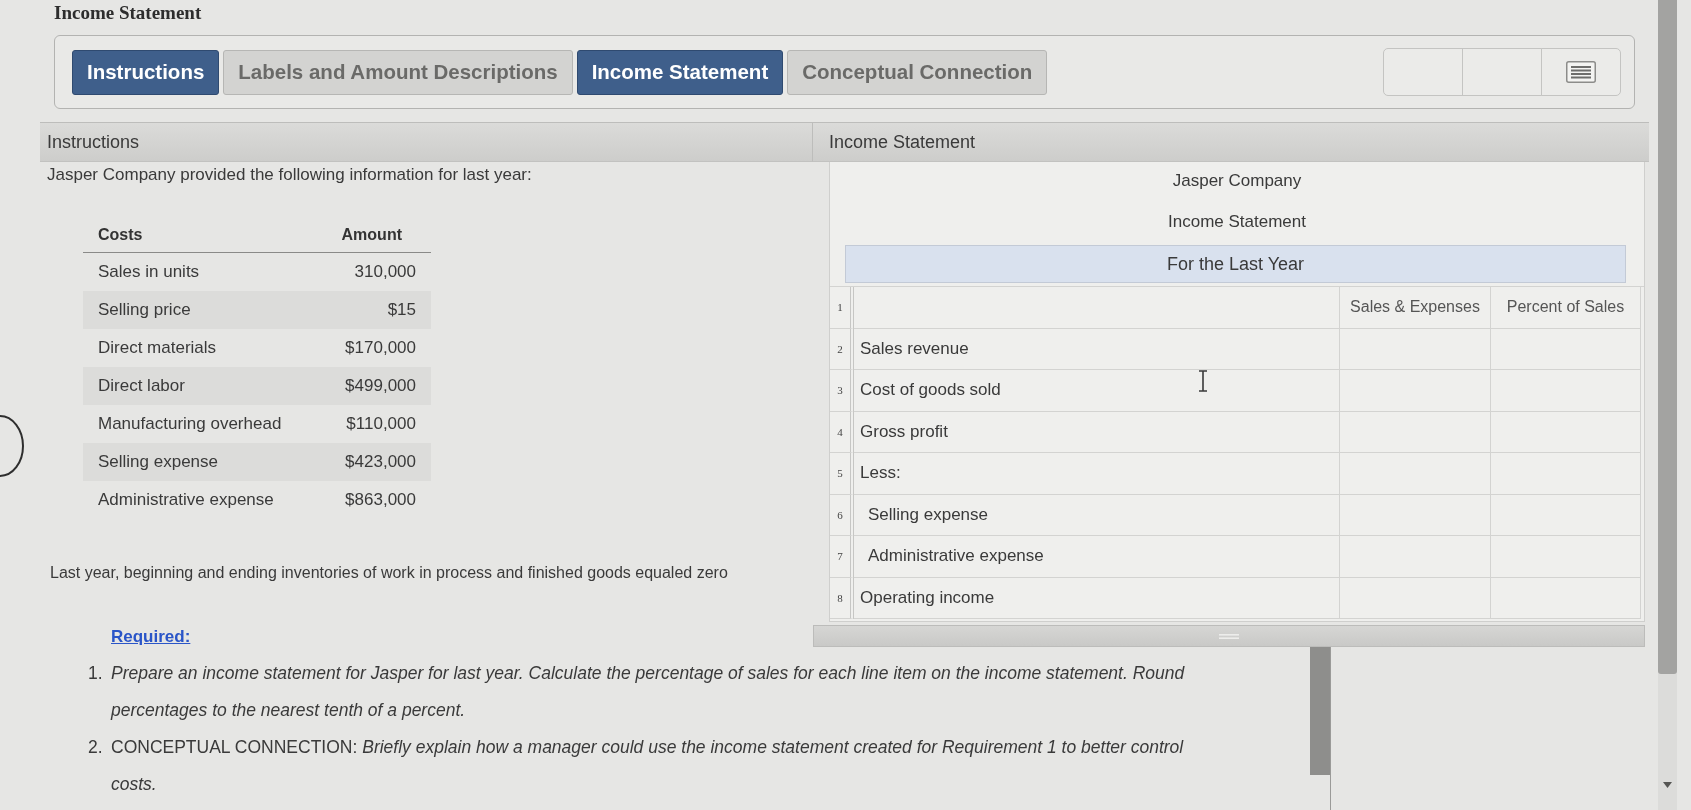 Image resolution: width=1691 pixels, height=810 pixels. What do you see at coordinates (1097, 557) in the screenshot?
I see `row-label: Administrative expense` at bounding box center [1097, 557].